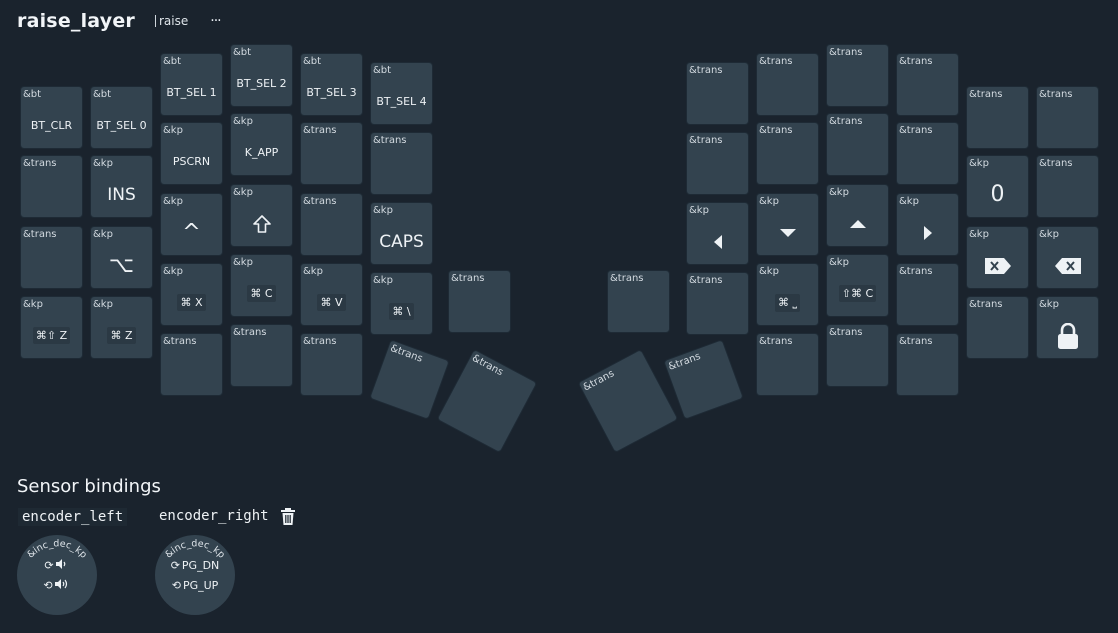  I want to click on key: &bt BT_SEL 1, so click(191, 84).